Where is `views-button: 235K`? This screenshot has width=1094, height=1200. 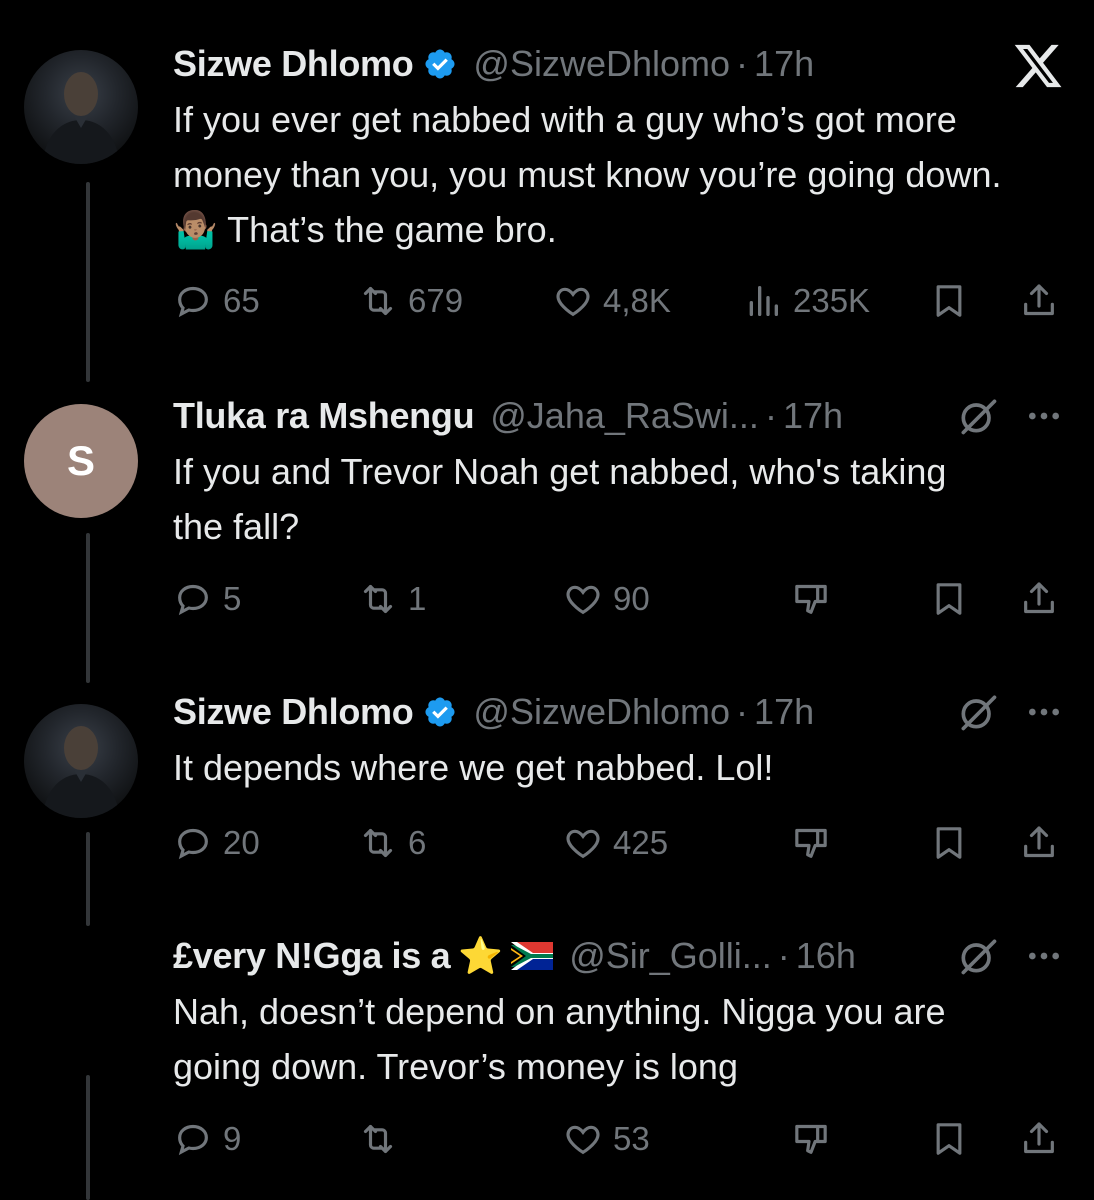 views-button: 235K is located at coordinates (806, 301).